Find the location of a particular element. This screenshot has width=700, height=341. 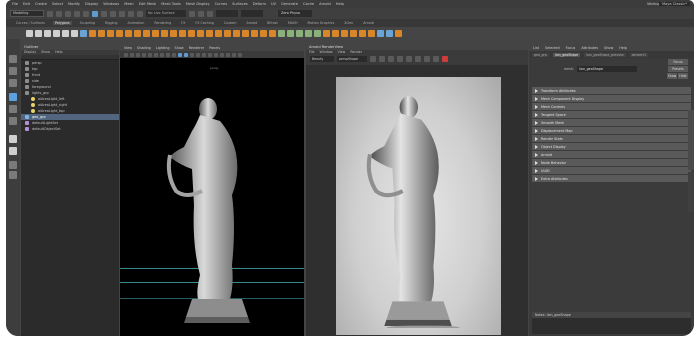

ipr-render-icon is located at coordinates (201, 13).